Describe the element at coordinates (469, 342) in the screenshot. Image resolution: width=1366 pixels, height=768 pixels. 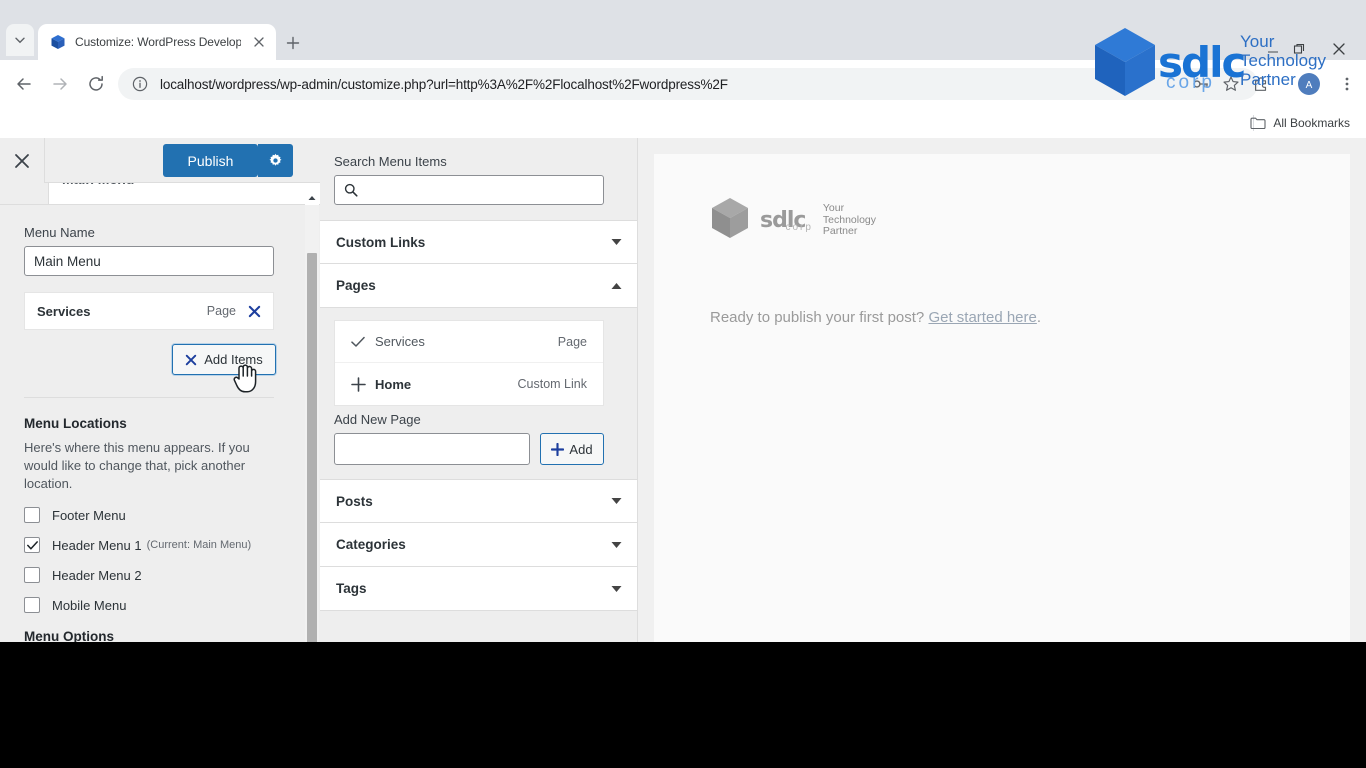
I see `available-item-services: Services Page` at that location.